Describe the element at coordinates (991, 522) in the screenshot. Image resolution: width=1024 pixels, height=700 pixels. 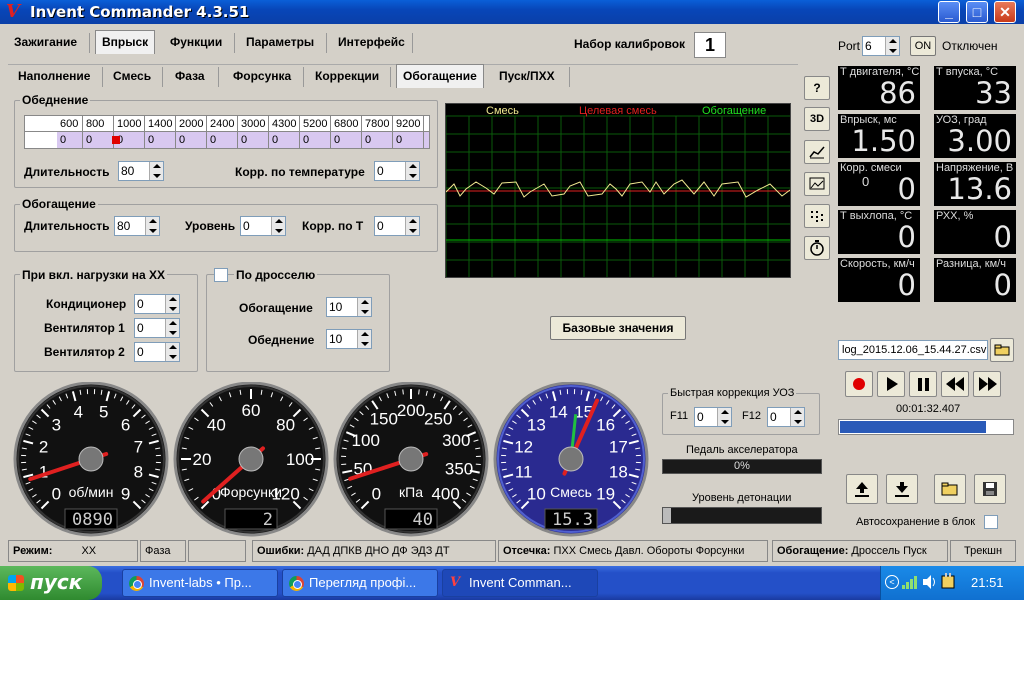
I see `autosave-checkbox` at that location.